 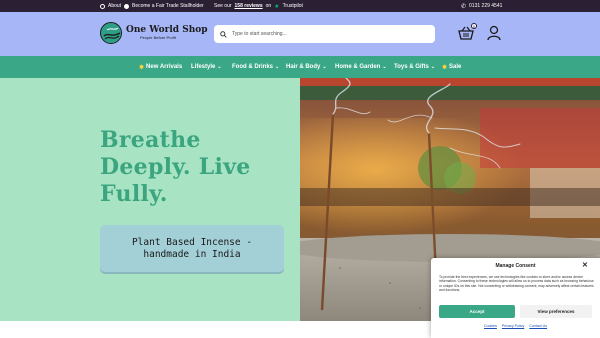 What do you see at coordinates (168, 6) in the screenshot?
I see `stallholder-label: Become a Fair Trade Stallholder` at bounding box center [168, 6].